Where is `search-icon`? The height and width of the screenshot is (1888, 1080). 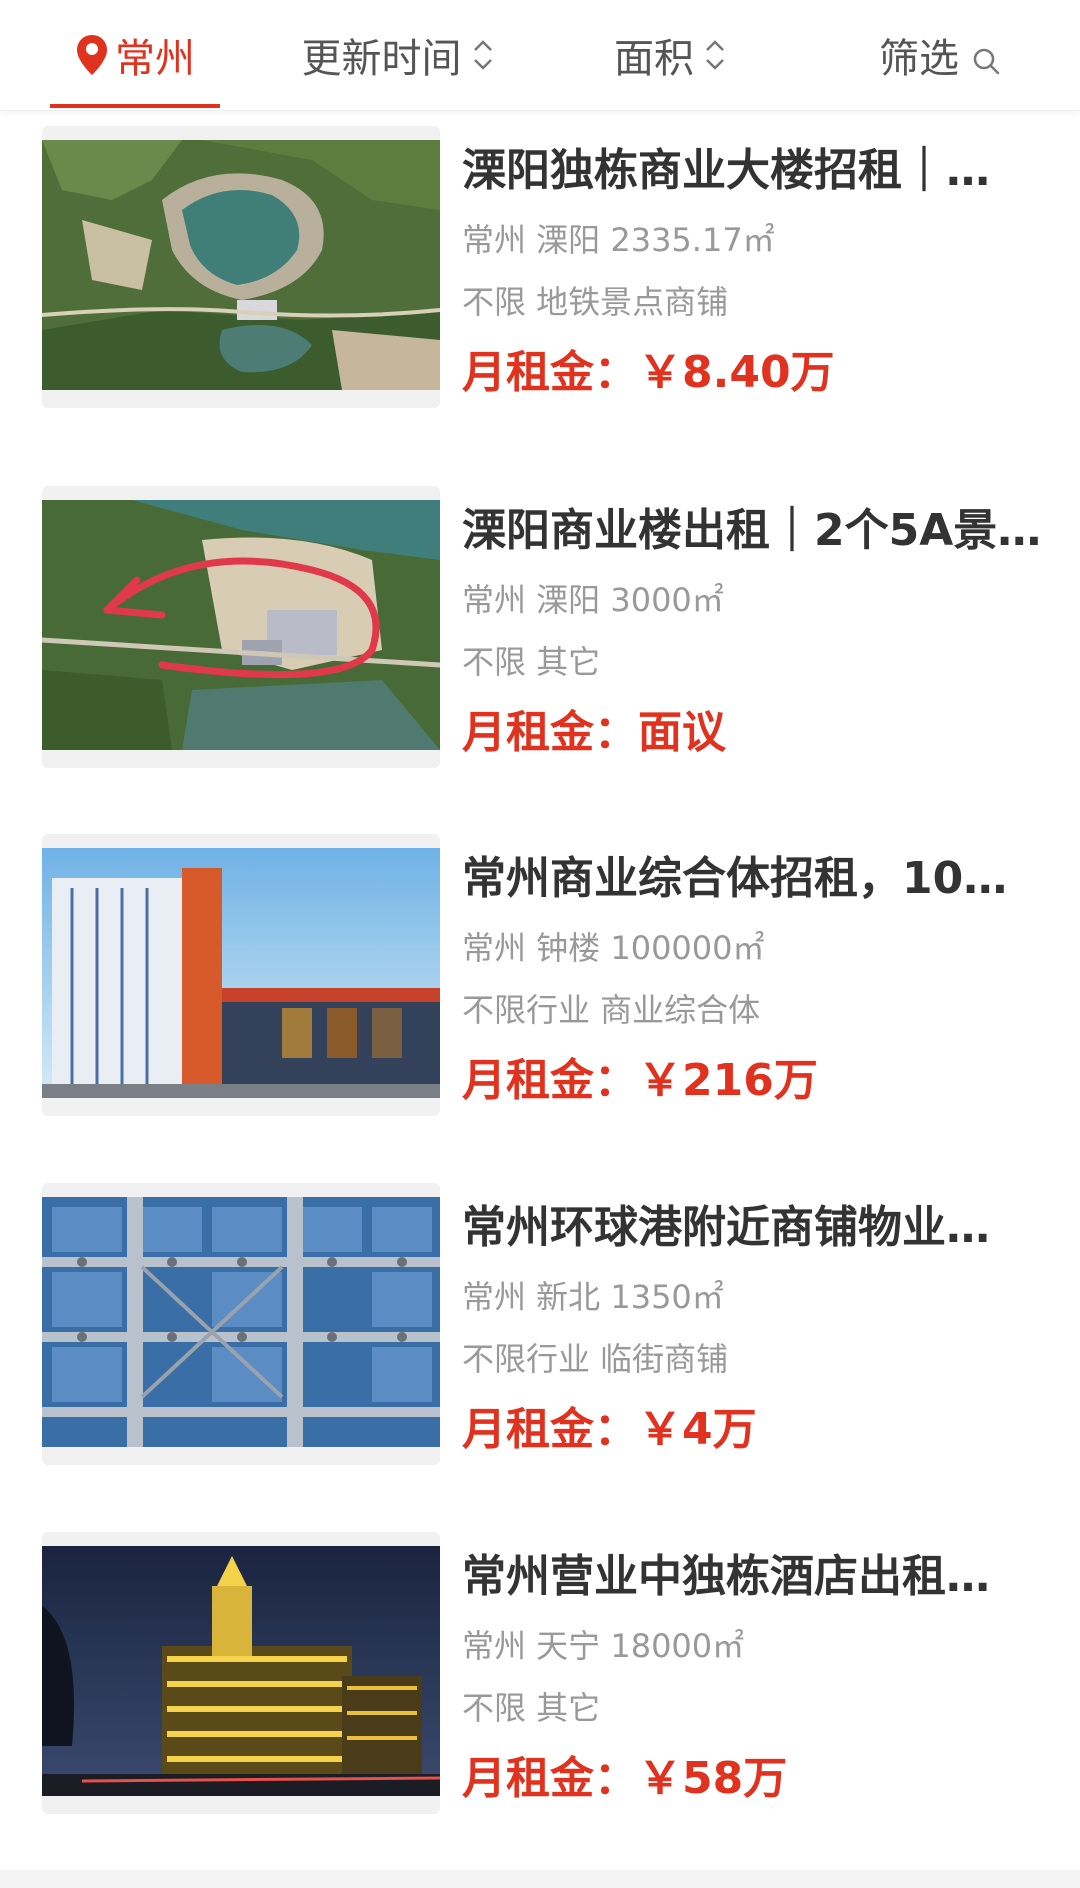 search-icon is located at coordinates (986, 57).